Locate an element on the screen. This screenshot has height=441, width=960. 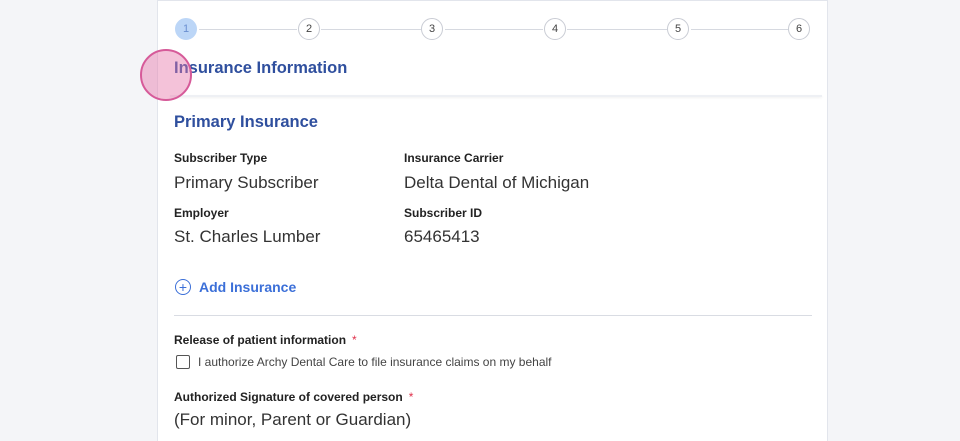
employer-value: St. Charles Lumber is located at coordinates (247, 236).